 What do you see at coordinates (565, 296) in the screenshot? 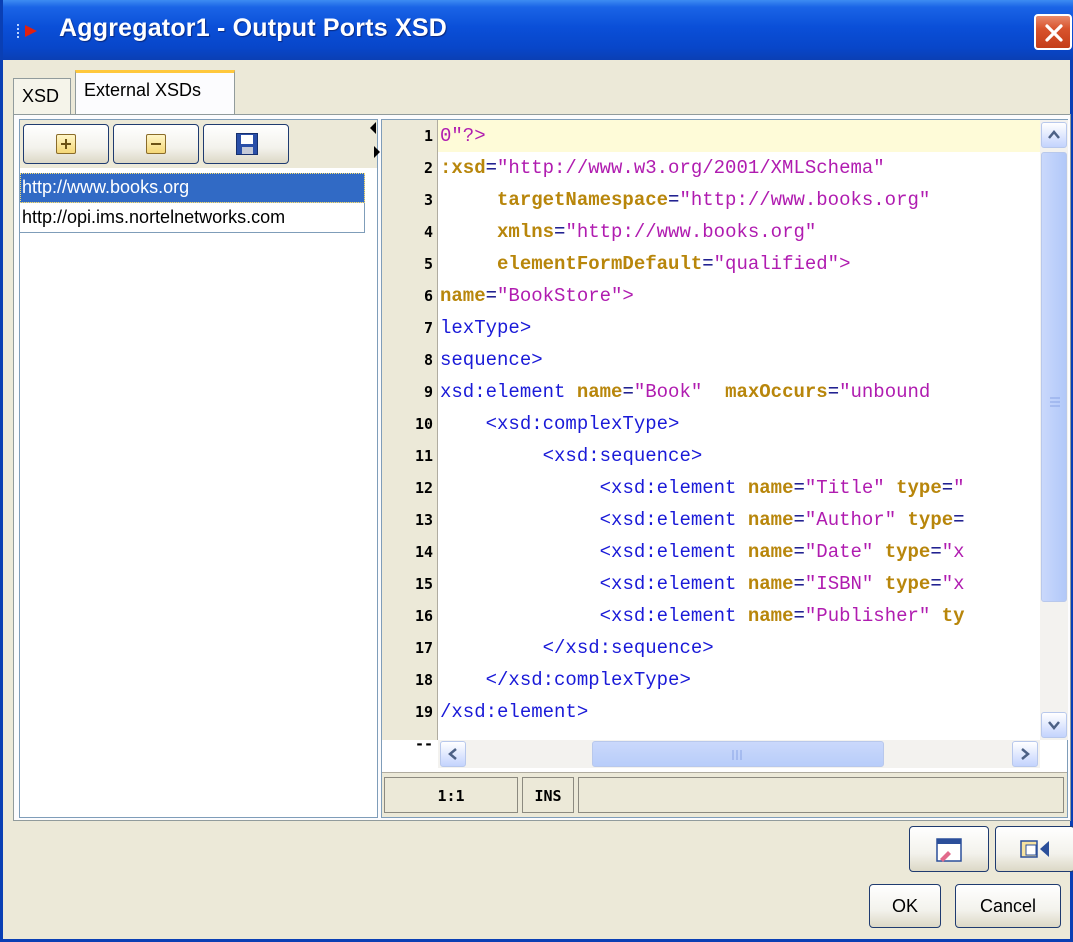
I see `code-token: "BookStore">` at bounding box center [565, 296].